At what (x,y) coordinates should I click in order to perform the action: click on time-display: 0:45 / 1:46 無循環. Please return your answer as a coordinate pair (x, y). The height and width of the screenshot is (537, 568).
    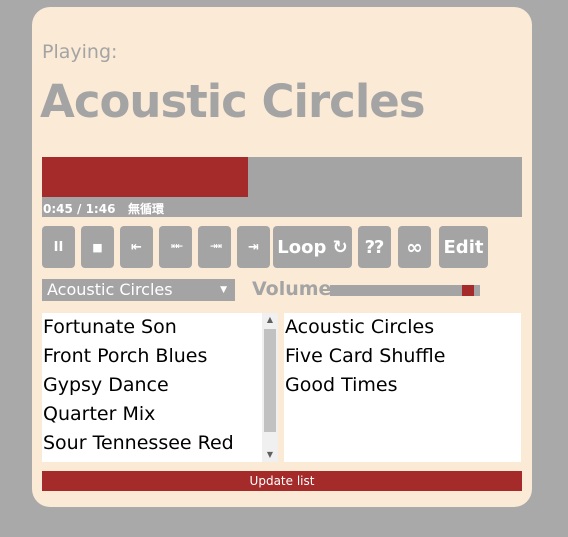
    Looking at the image, I should click on (103, 208).